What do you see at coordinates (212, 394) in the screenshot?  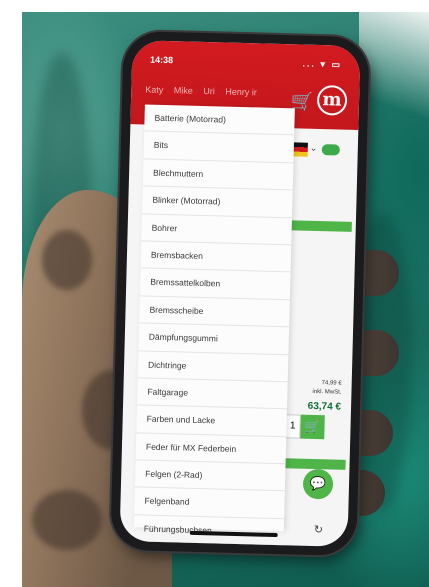 I see `dropdown-item: Faltgarage` at bounding box center [212, 394].